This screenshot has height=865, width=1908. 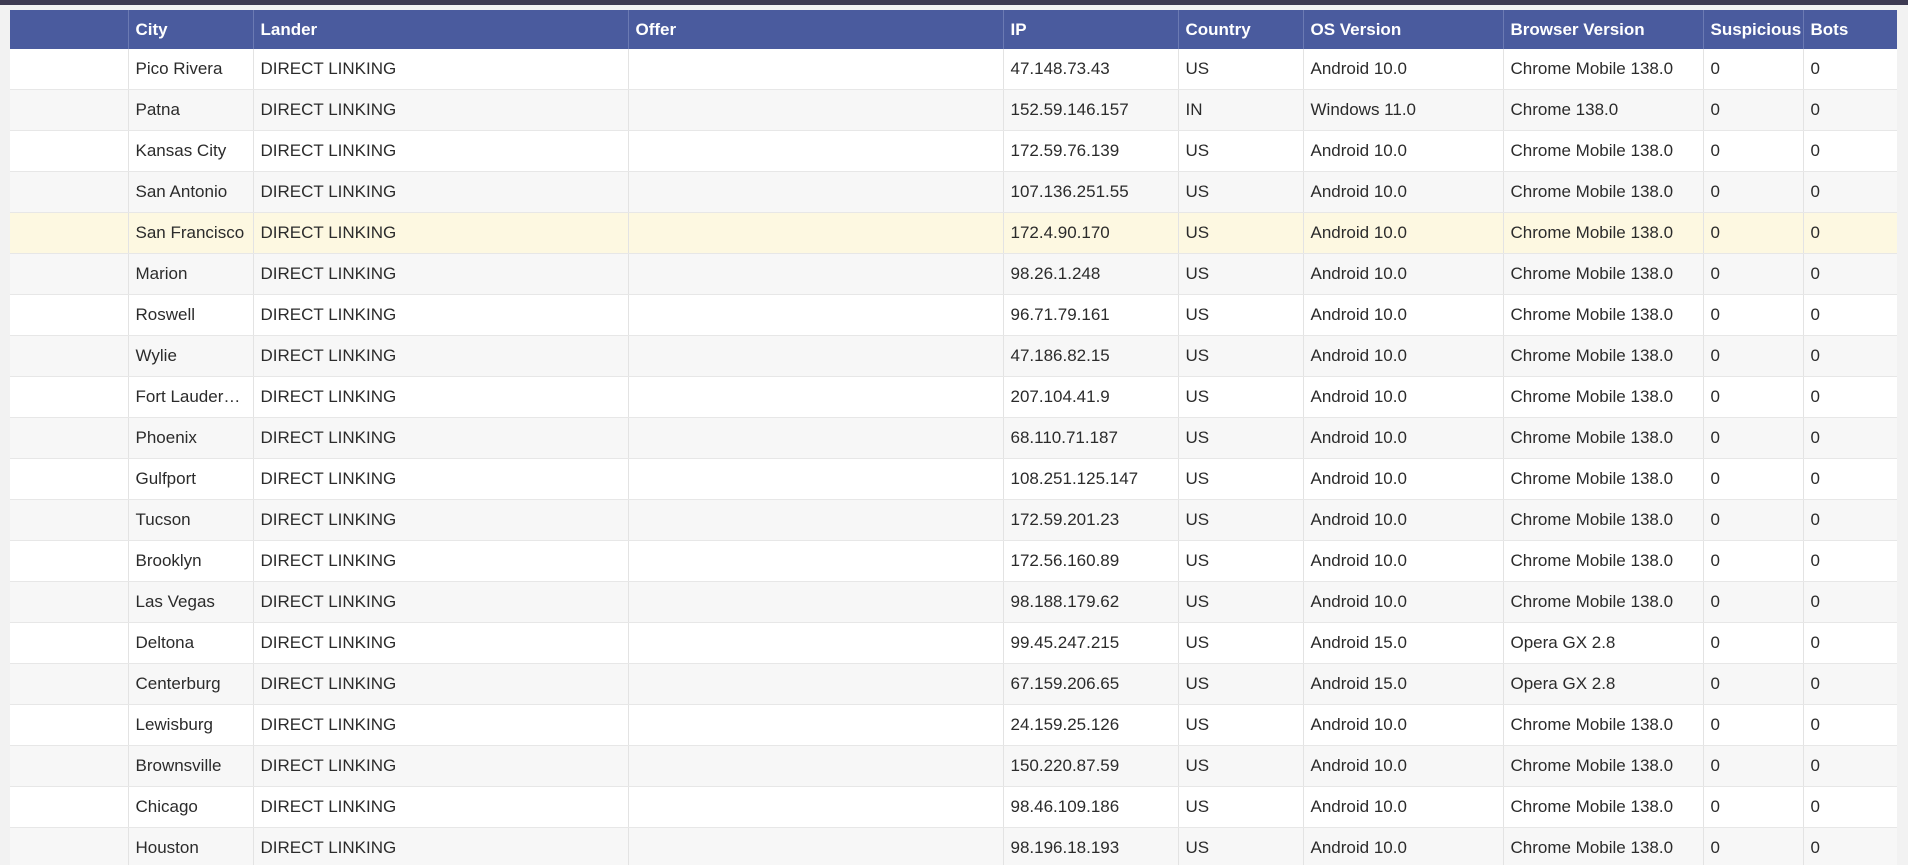 I want to click on cell-ip: 172.59.76.139, so click(x=1091, y=151).